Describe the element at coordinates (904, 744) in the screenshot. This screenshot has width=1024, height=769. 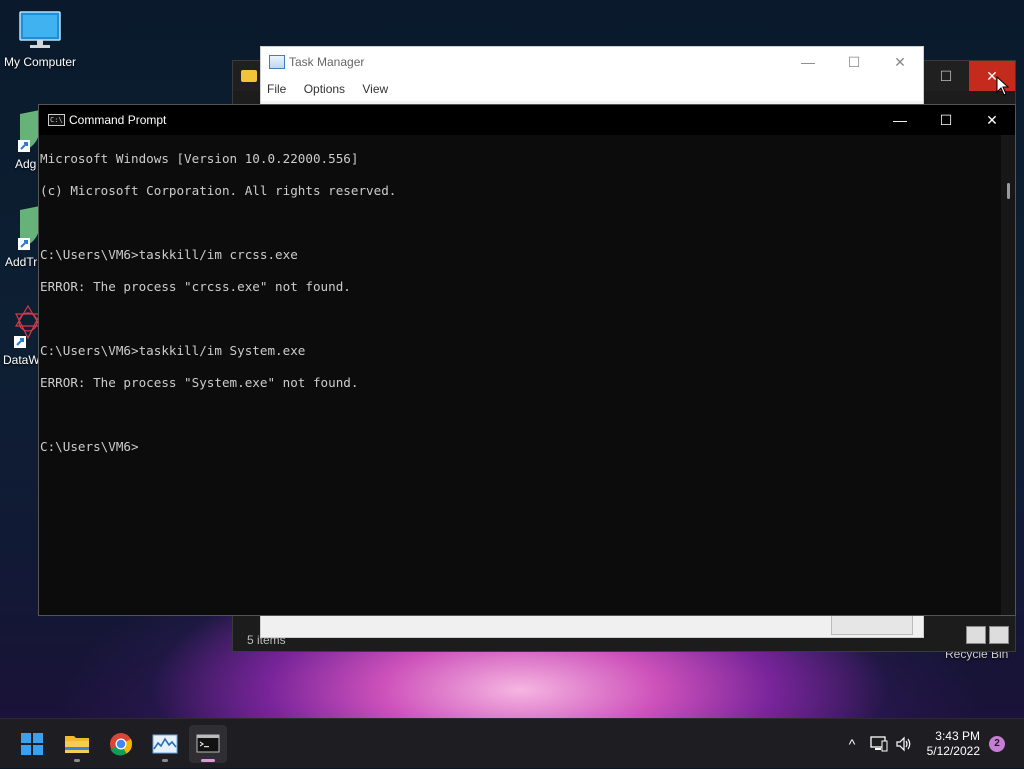
I see `volume-icon` at that location.